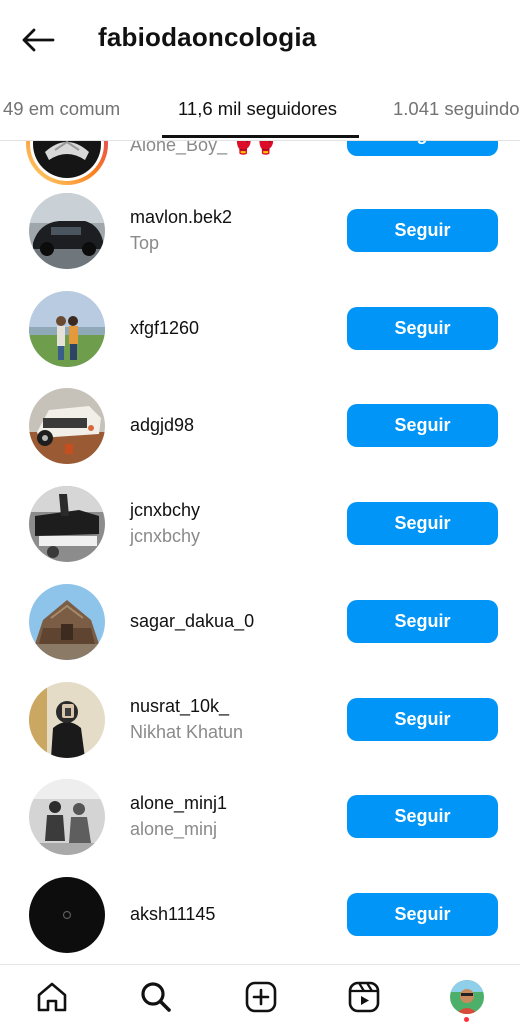 This screenshot has width=520, height=1025. I want to click on username: xfgf1260, so click(164, 328).